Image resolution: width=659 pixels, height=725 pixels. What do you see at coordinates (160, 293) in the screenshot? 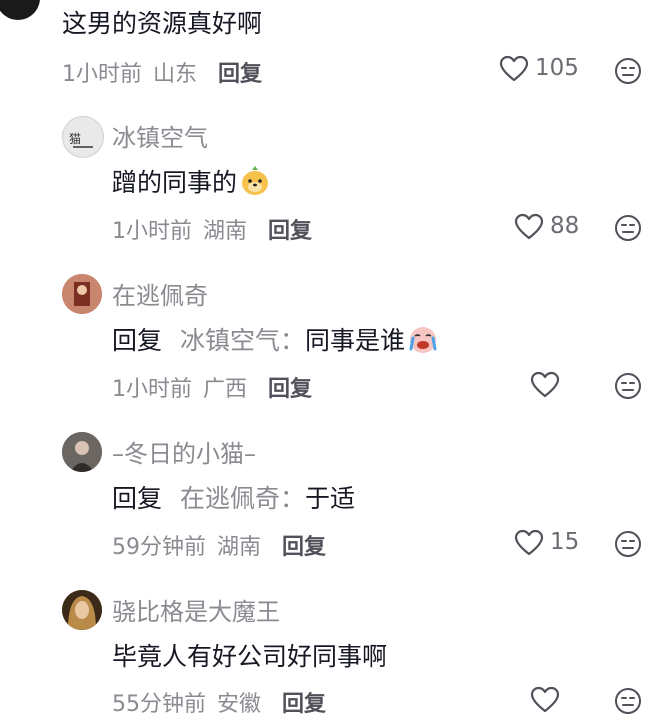
I see `username: 在逃佩奇` at bounding box center [160, 293].